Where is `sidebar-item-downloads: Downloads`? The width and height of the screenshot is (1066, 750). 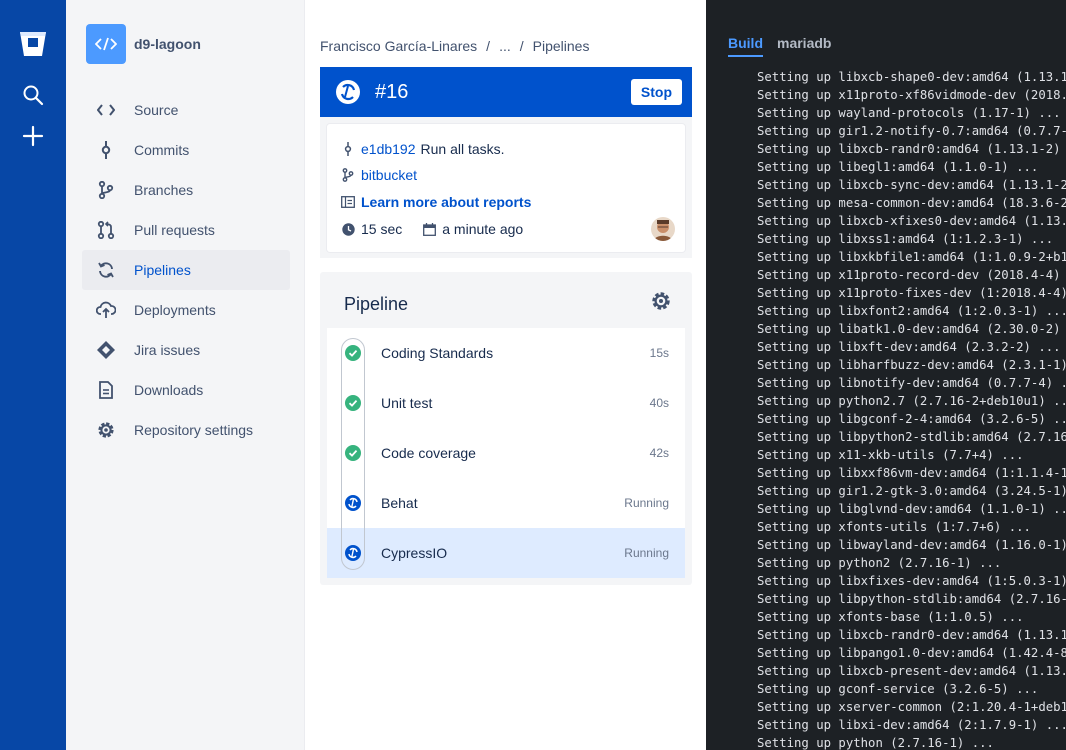 sidebar-item-downloads: Downloads is located at coordinates (186, 390).